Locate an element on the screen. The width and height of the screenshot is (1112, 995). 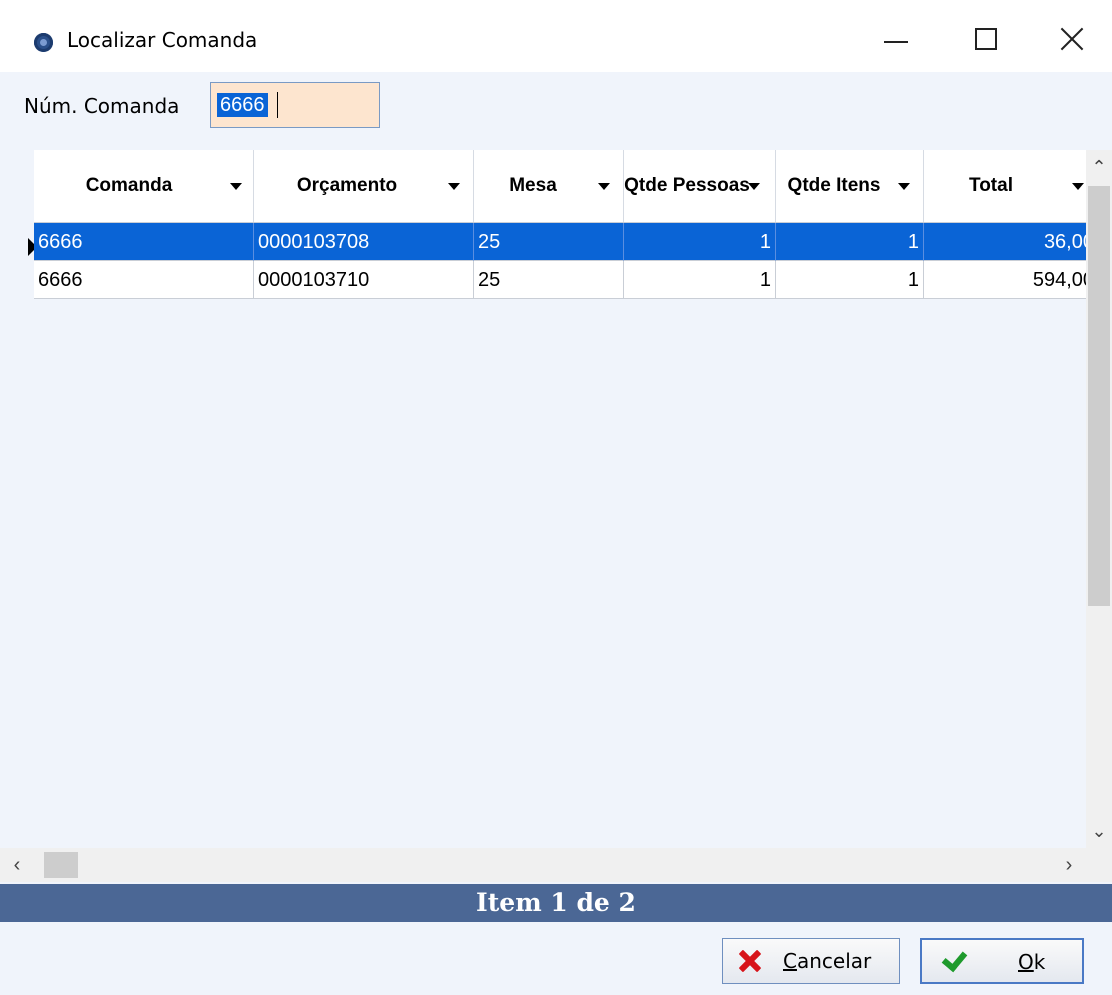
column-header-label: Qtde Itens is located at coordinates (834, 185).